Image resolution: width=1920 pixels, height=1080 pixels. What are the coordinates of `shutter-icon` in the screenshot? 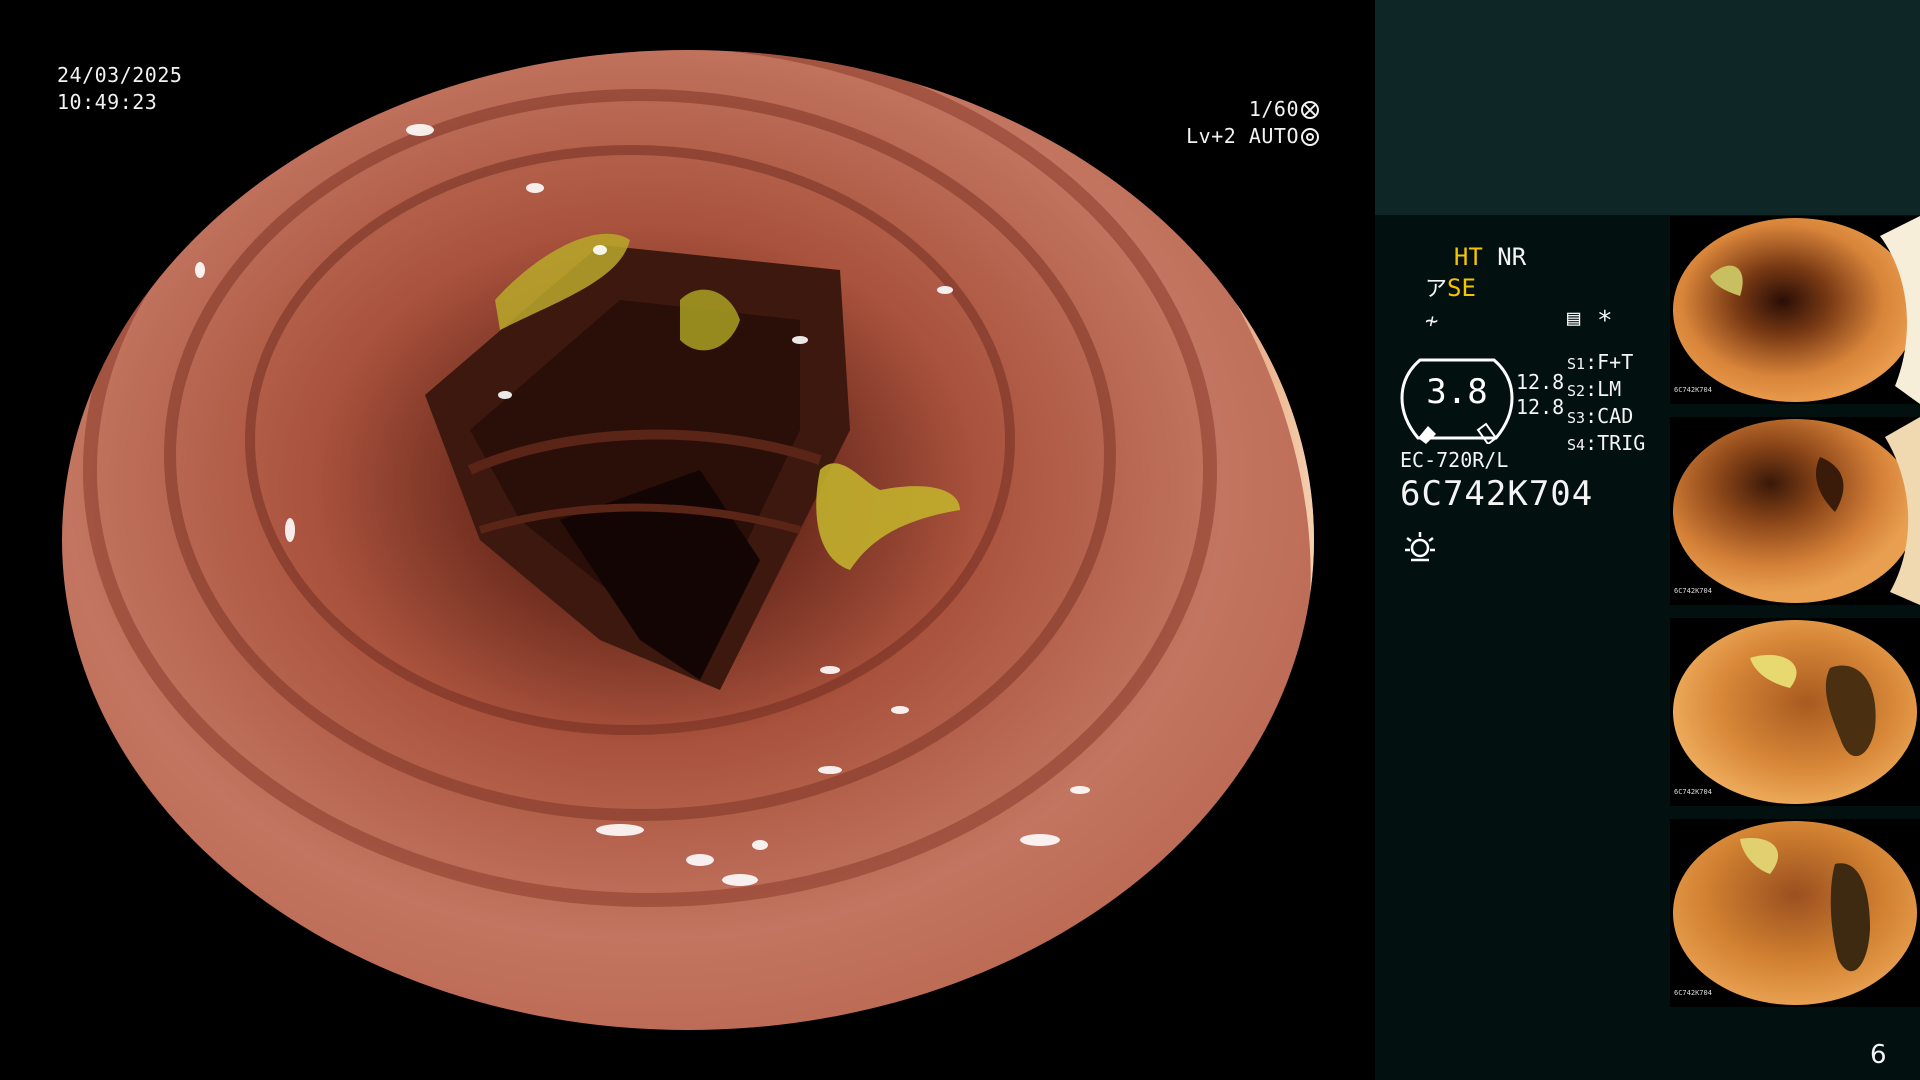 It's located at (1310, 110).